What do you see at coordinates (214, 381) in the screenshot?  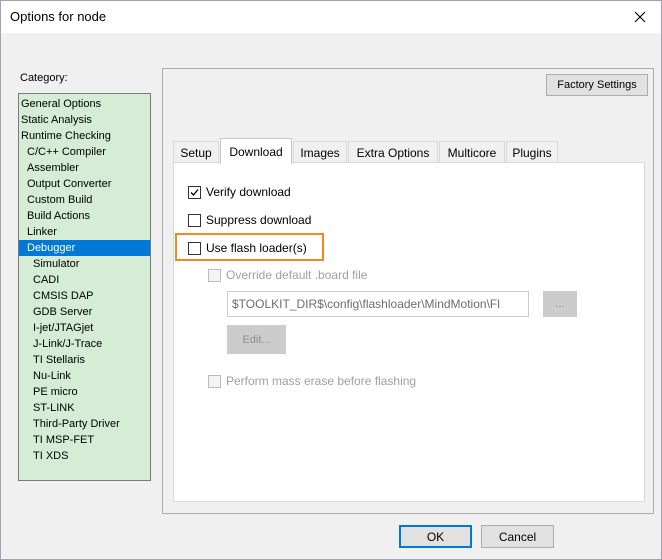 I see `mass-erase-checkbox` at bounding box center [214, 381].